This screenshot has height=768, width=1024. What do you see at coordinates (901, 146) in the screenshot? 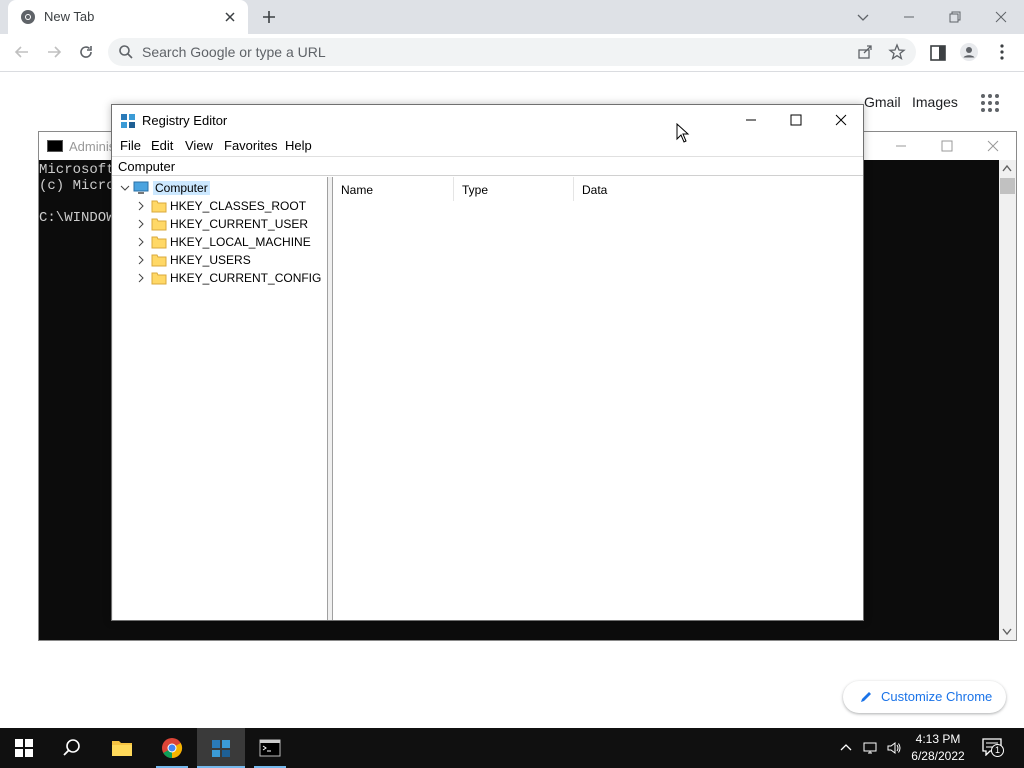
I see `cmd-minimize-icon` at bounding box center [901, 146].